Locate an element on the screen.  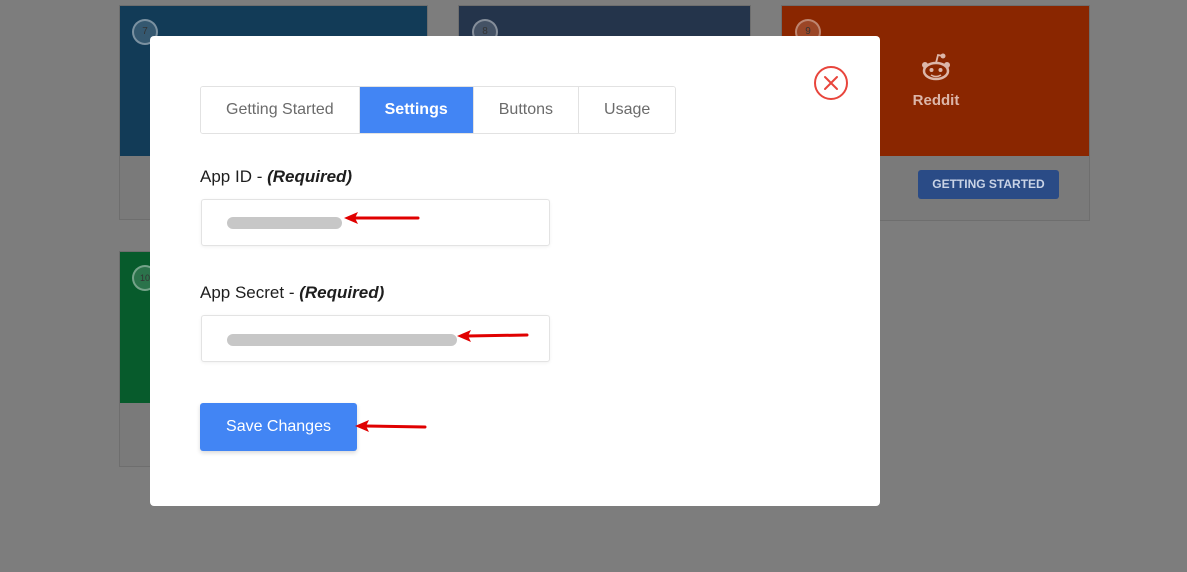
tab-usage: Usage is located at coordinates (627, 110).